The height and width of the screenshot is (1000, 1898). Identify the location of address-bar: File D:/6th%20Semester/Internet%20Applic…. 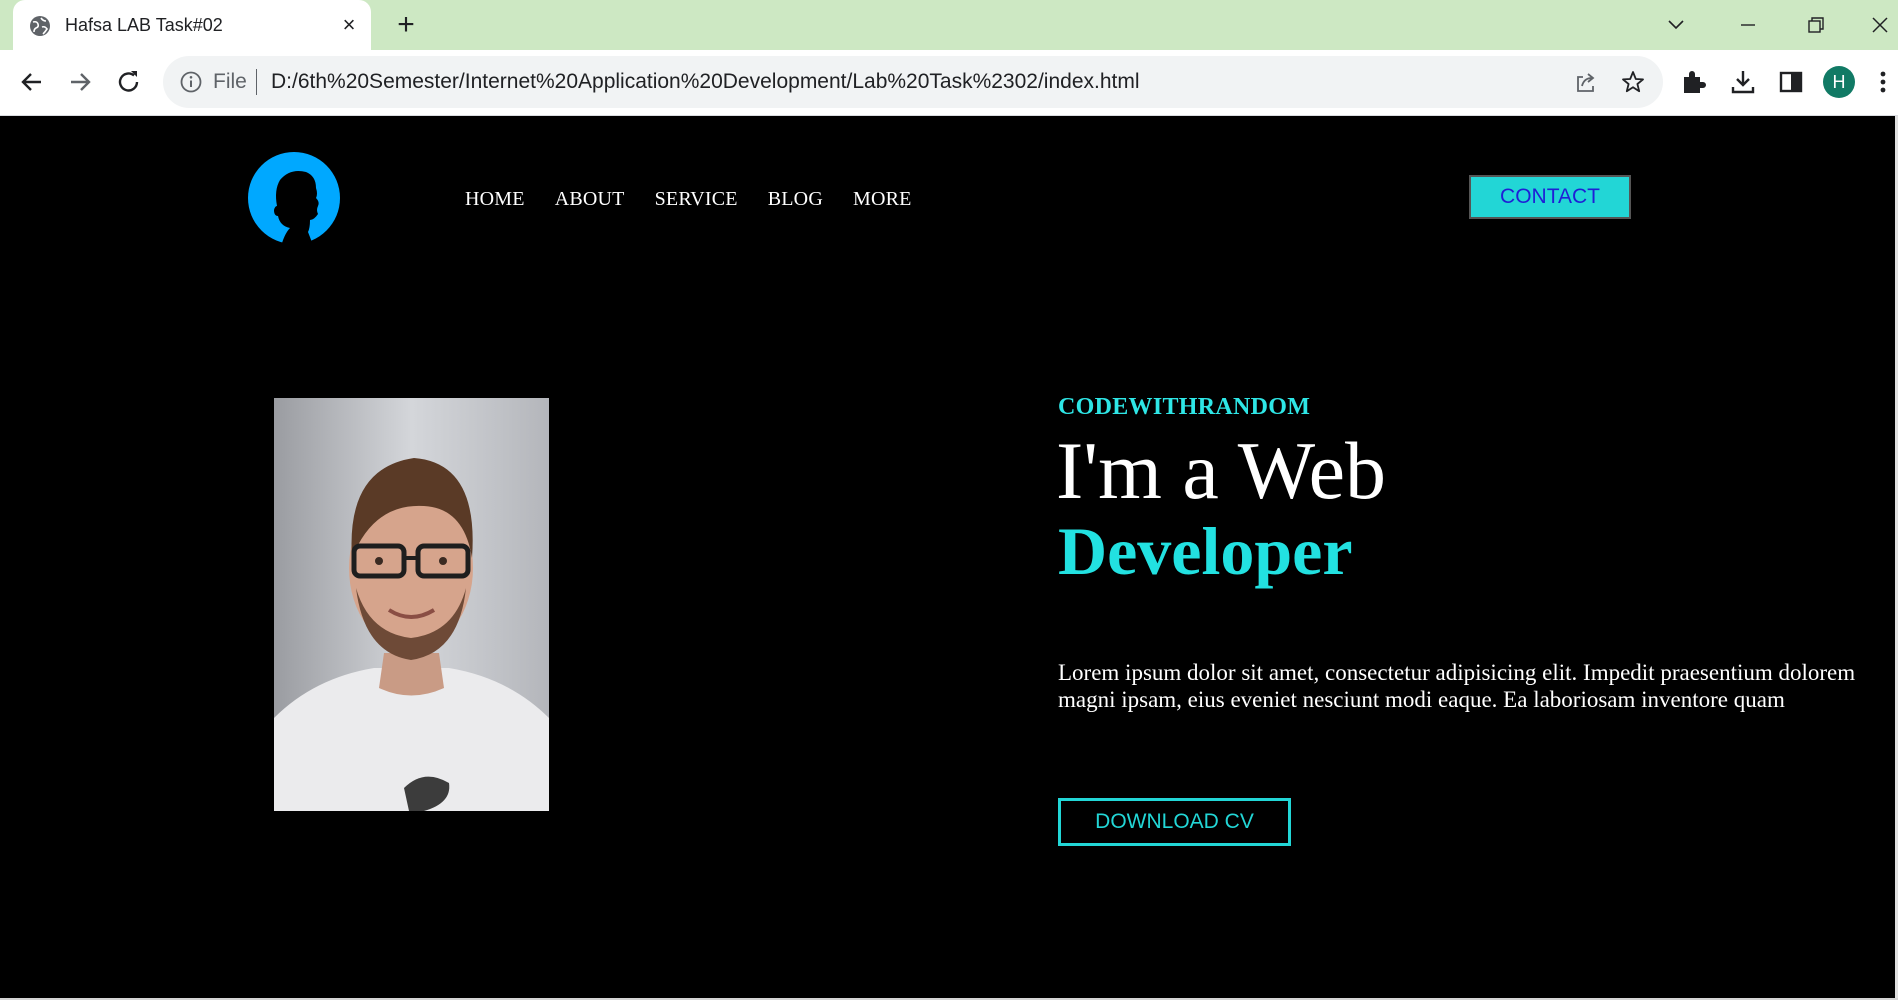
(913, 82).